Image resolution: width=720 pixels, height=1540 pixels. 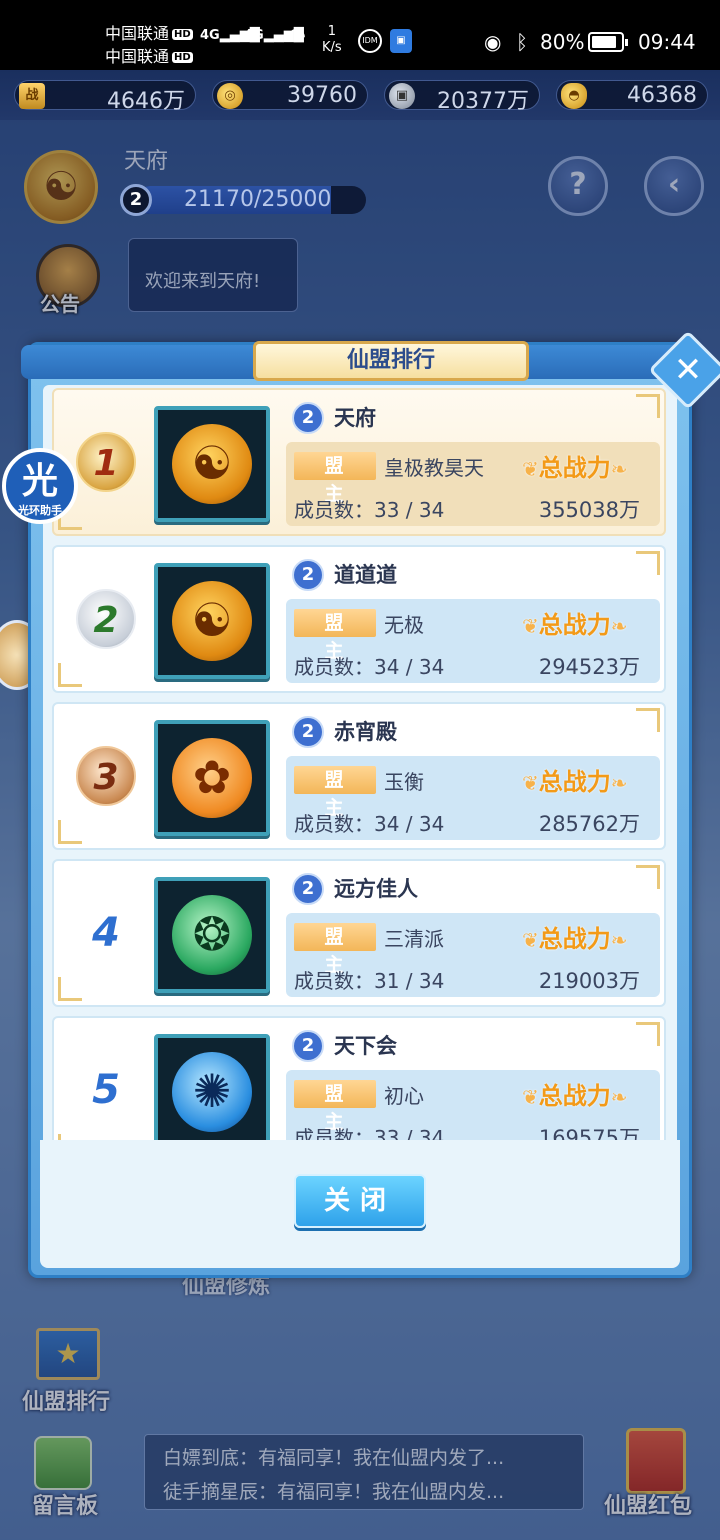 What do you see at coordinates (106, 776) in the screenshot?
I see `rank-badge: 3` at bounding box center [106, 776].